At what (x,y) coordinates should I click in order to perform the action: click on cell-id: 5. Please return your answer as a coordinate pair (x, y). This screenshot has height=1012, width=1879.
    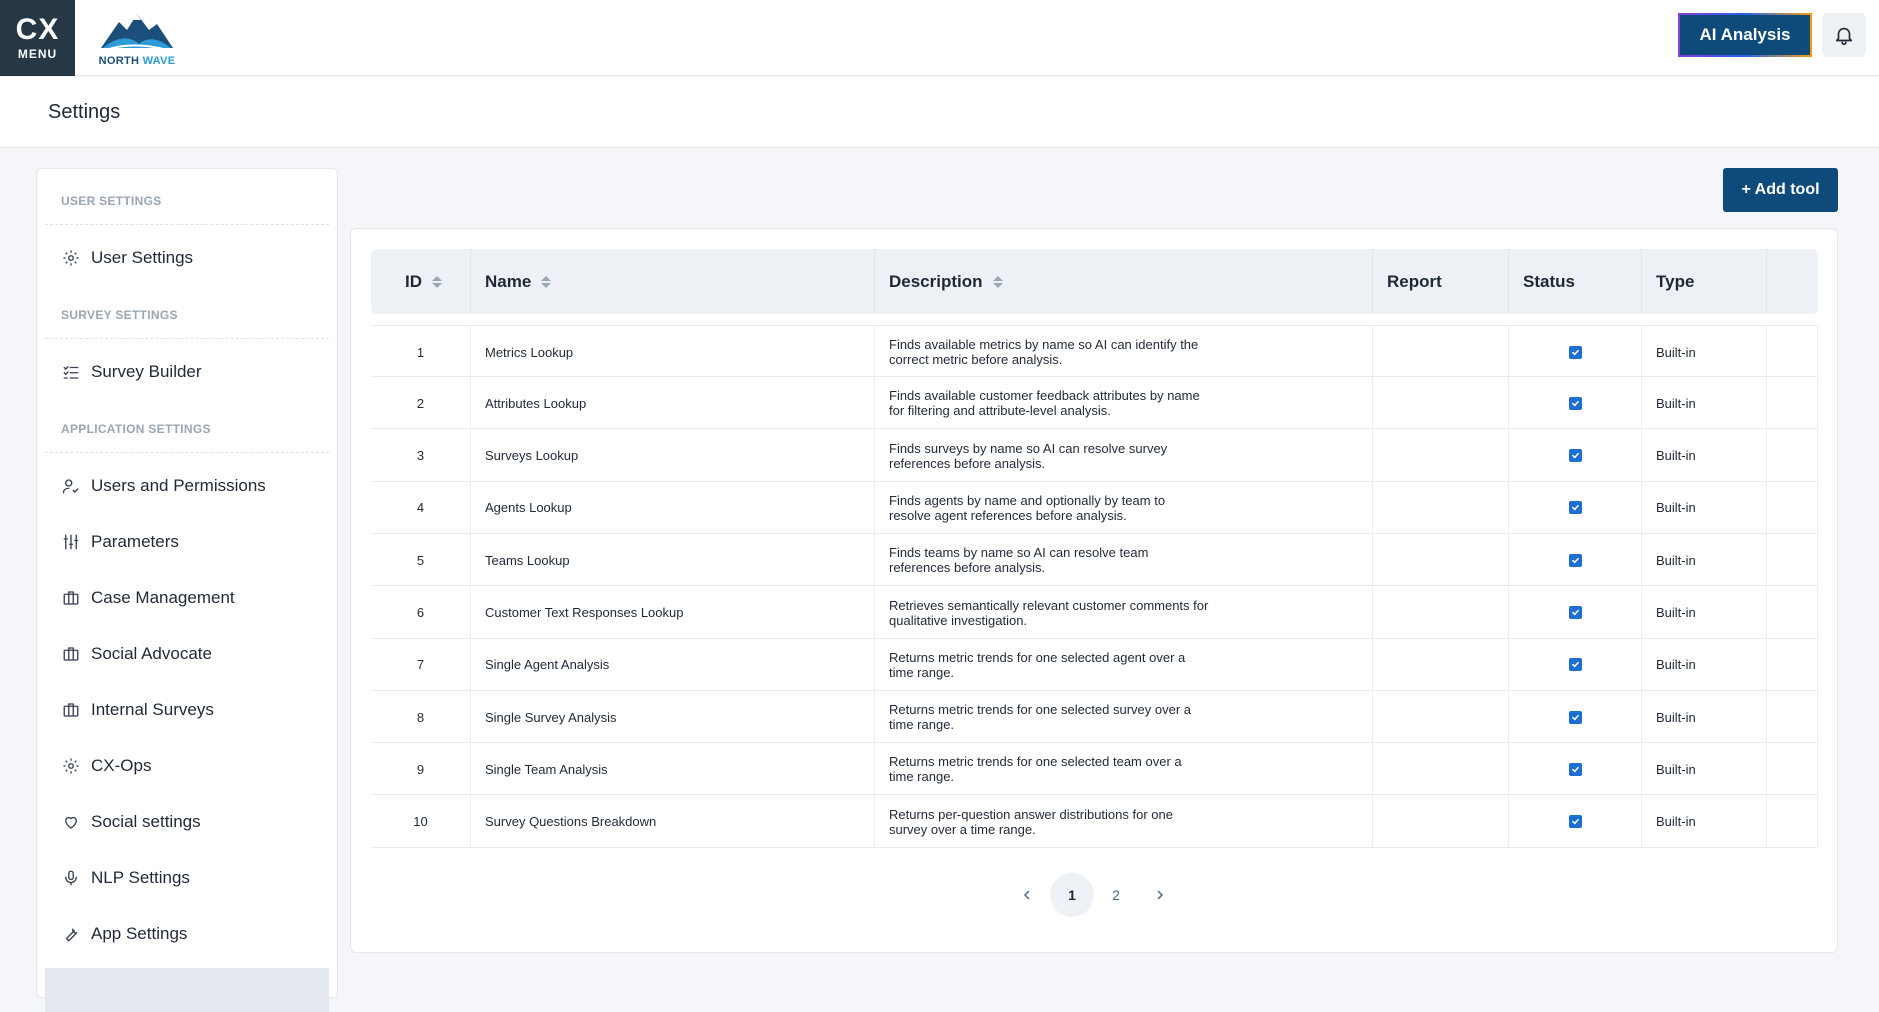
    Looking at the image, I should click on (421, 560).